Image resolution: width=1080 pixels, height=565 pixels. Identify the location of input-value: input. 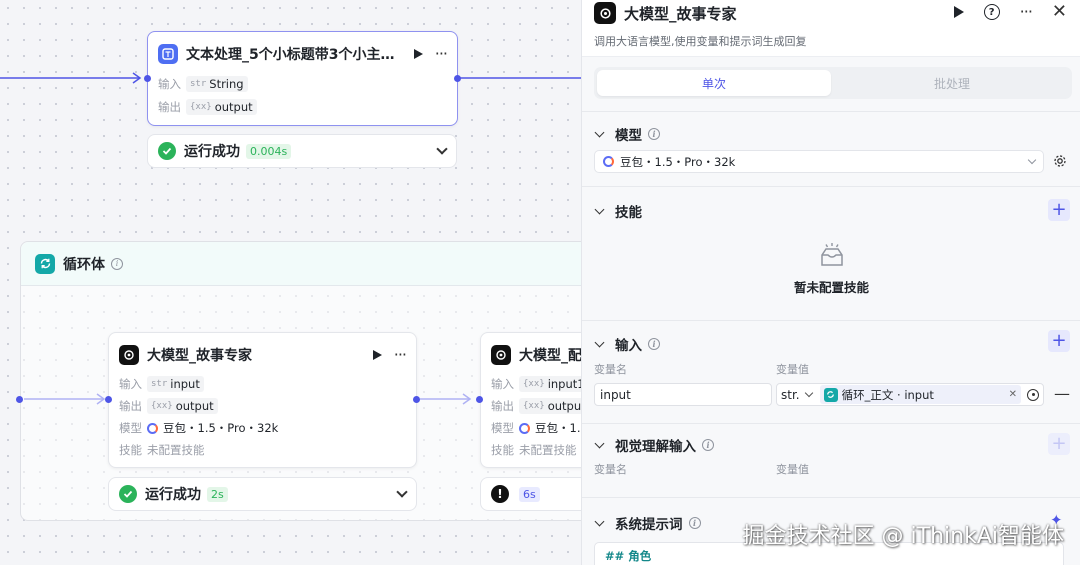
(185, 384).